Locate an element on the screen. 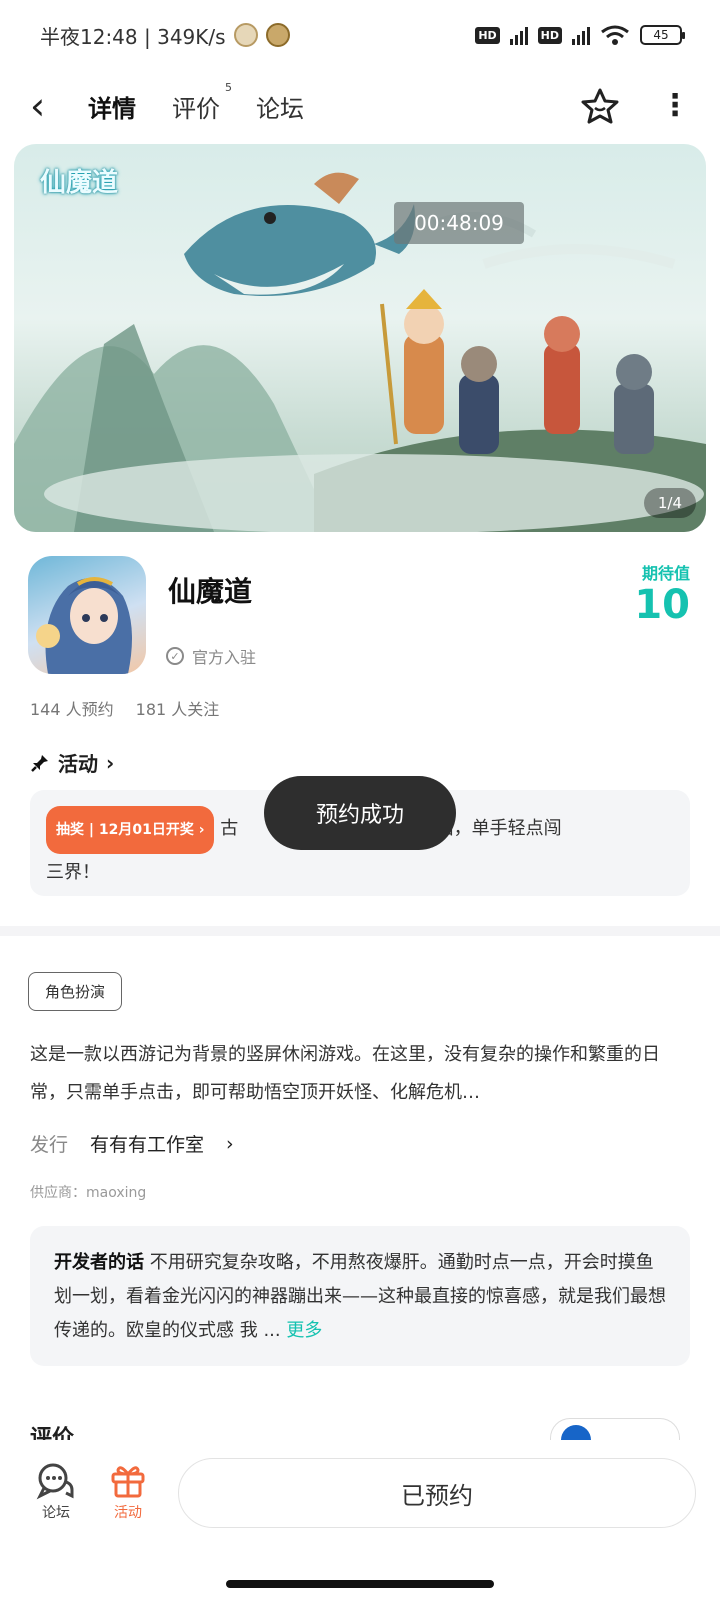 The height and width of the screenshot is (1600, 720). tab-bar: 详情 评价 5 论坛 is located at coordinates (196, 104).